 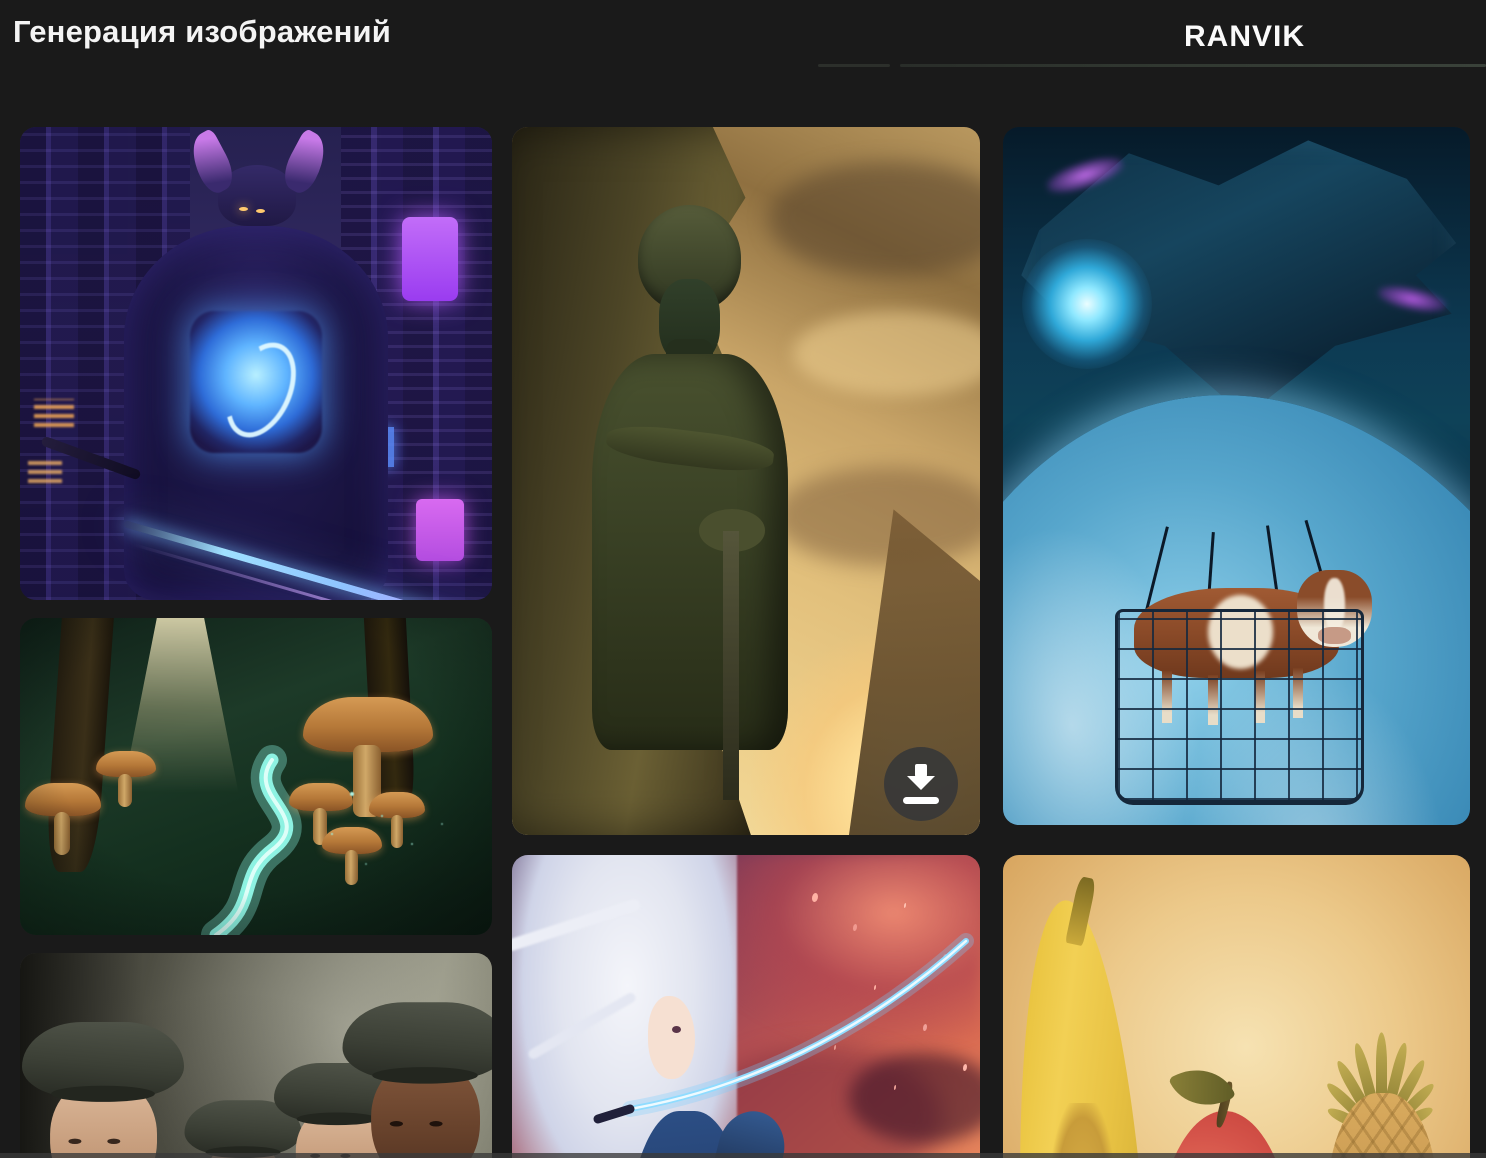 I want to click on forest-vignette, so click(x=256, y=776).